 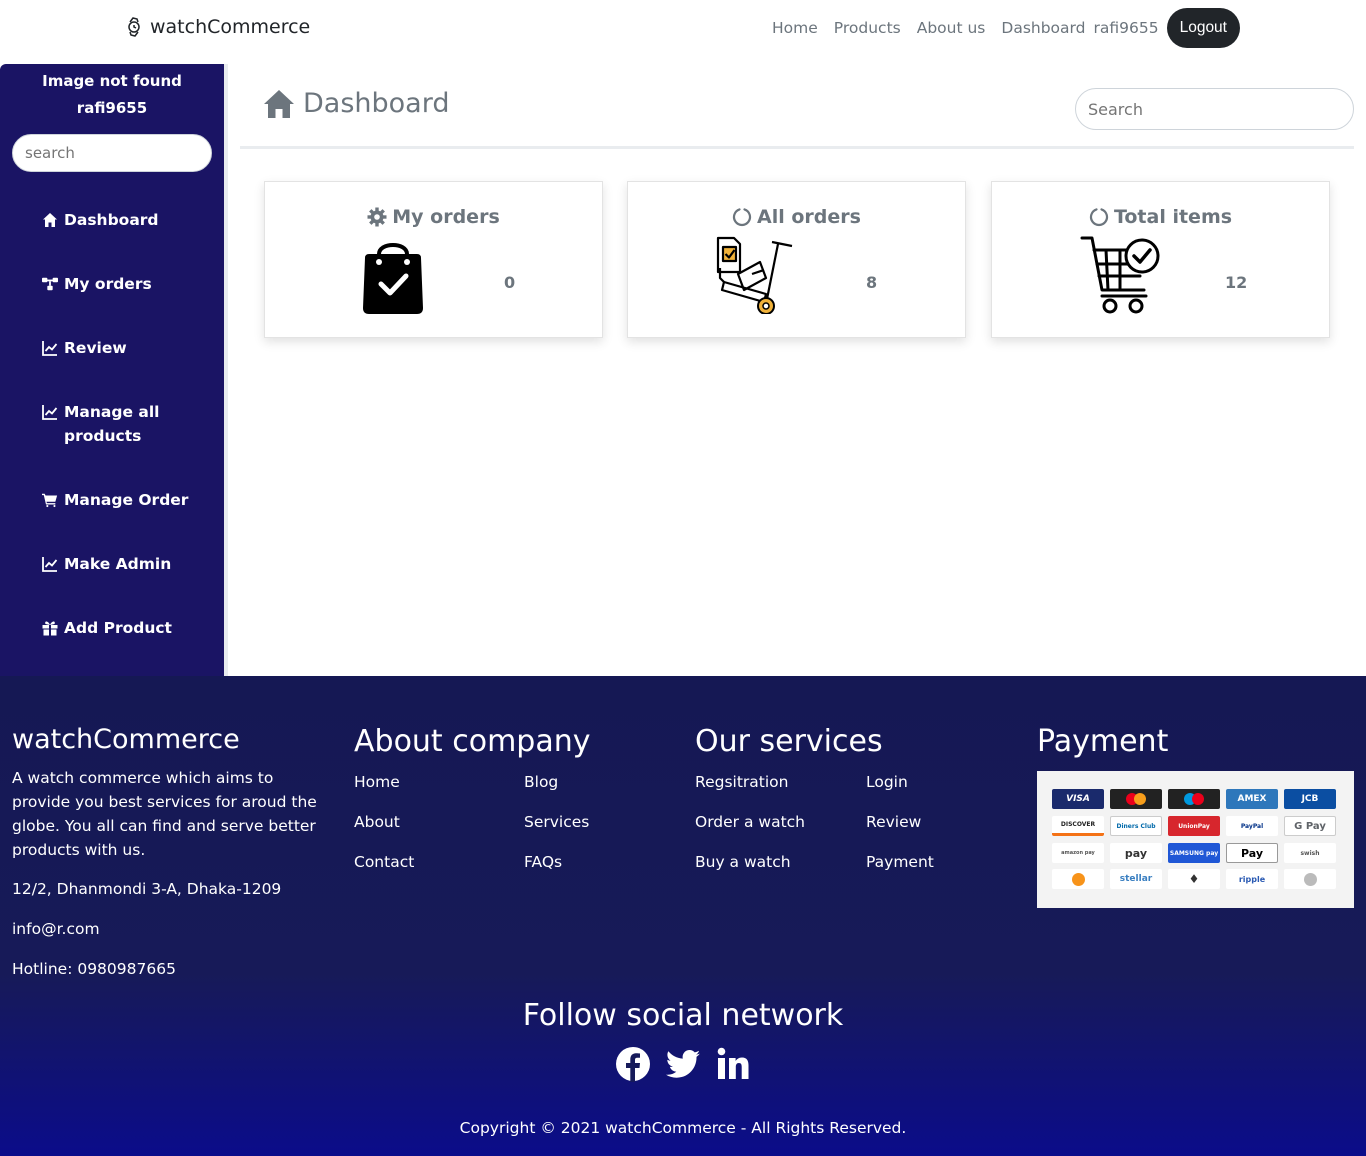 What do you see at coordinates (1310, 879) in the screenshot?
I see `litecoin-logo` at bounding box center [1310, 879].